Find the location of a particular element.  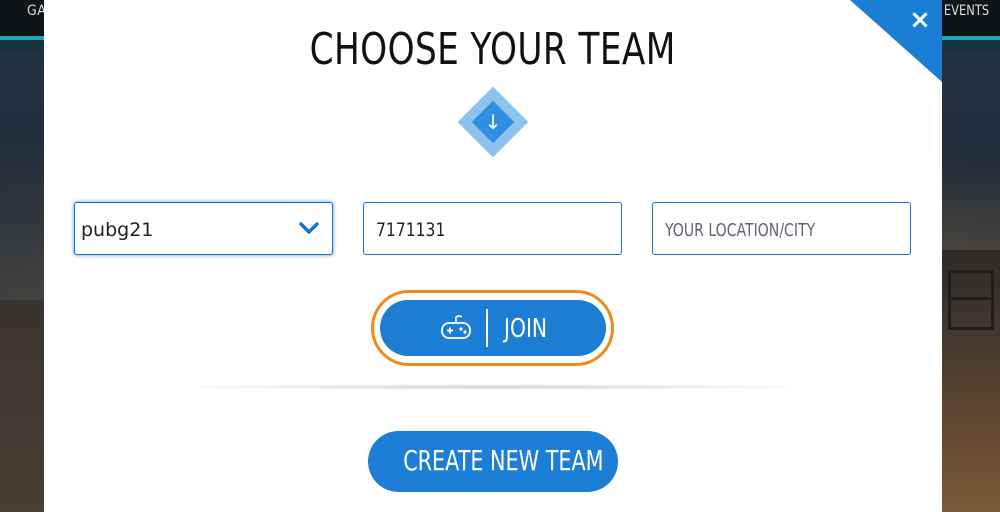

gamepad-icon is located at coordinates (456, 327).